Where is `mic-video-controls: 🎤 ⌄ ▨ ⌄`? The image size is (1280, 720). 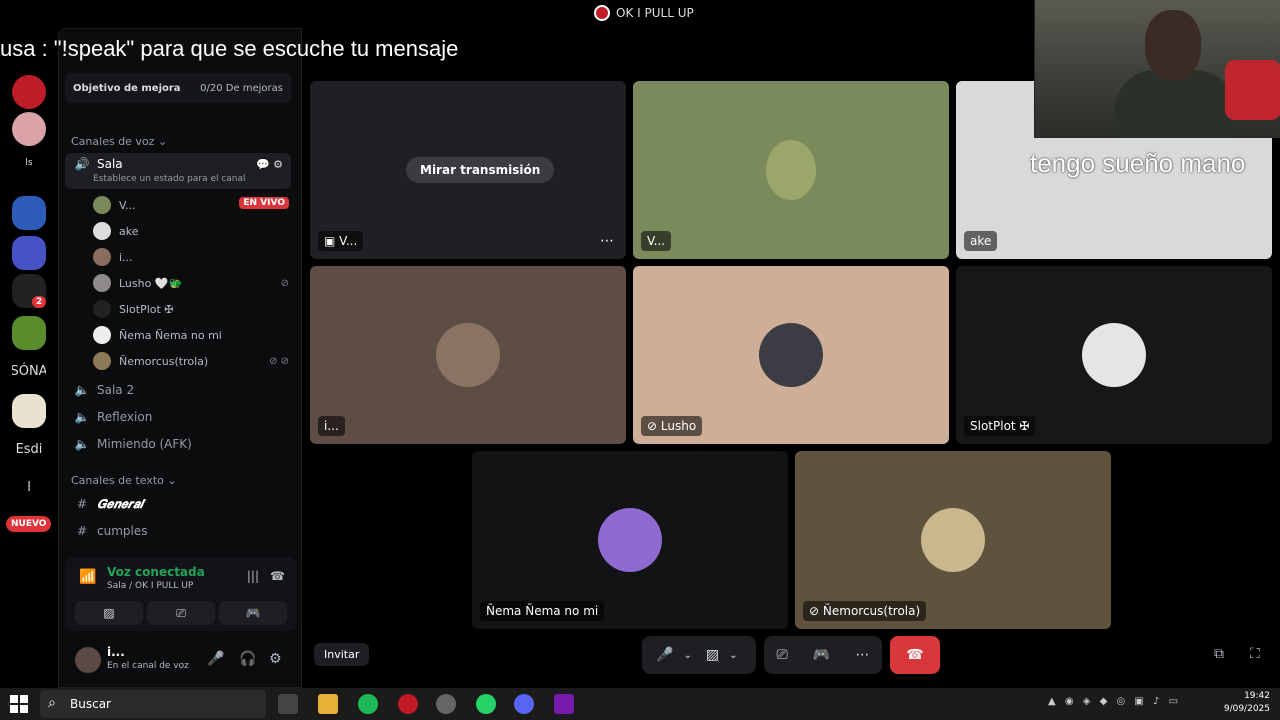 mic-video-controls: 🎤 ⌄ ▨ ⌄ is located at coordinates (699, 655).